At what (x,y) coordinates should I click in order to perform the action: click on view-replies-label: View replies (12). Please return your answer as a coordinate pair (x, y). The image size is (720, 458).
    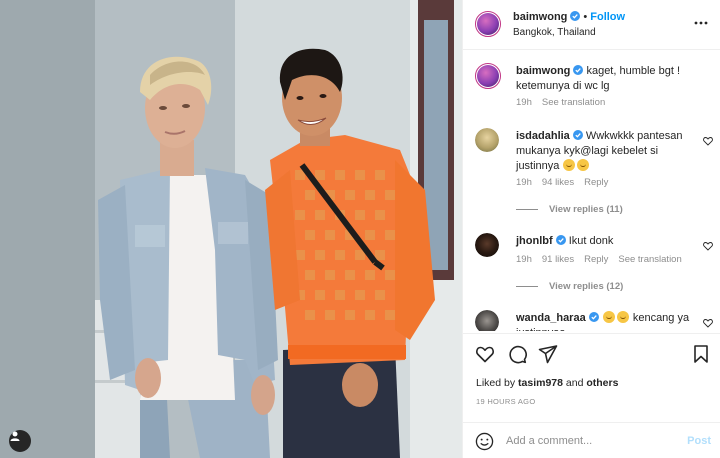
    Looking at the image, I should click on (586, 286).